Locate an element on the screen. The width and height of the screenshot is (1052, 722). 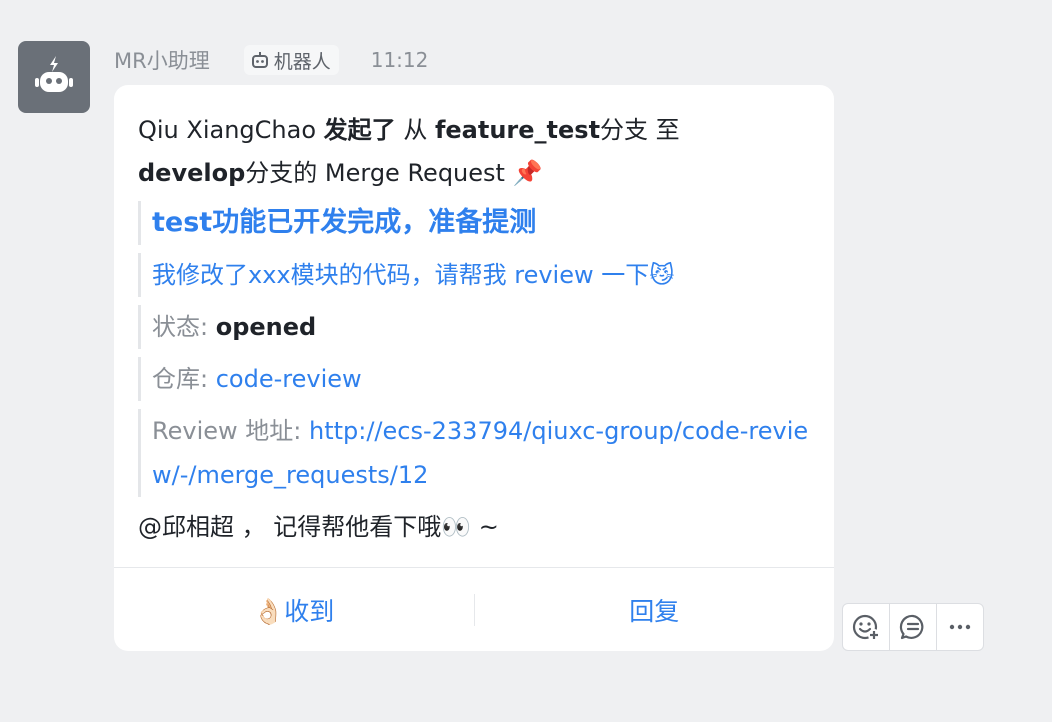
card-actions: 👌🏻收到 回复 is located at coordinates (474, 609).